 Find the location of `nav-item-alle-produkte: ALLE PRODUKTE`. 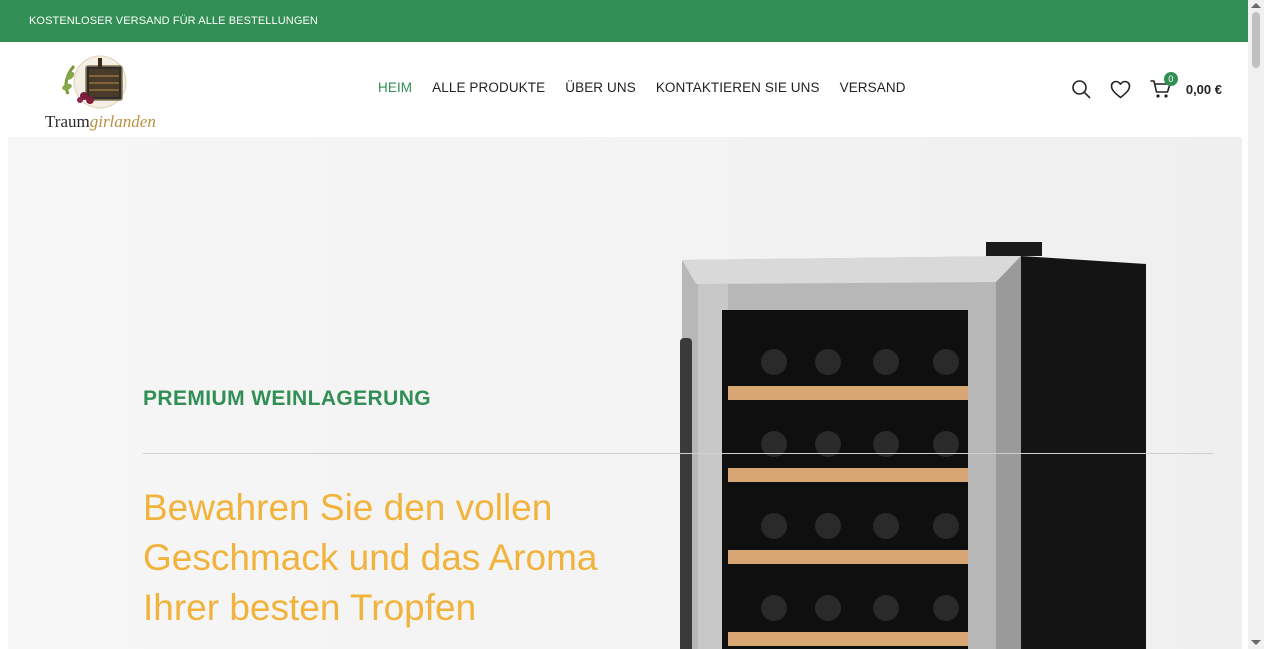

nav-item-alle-produkte: ALLE PRODUKTE is located at coordinates (488, 87).